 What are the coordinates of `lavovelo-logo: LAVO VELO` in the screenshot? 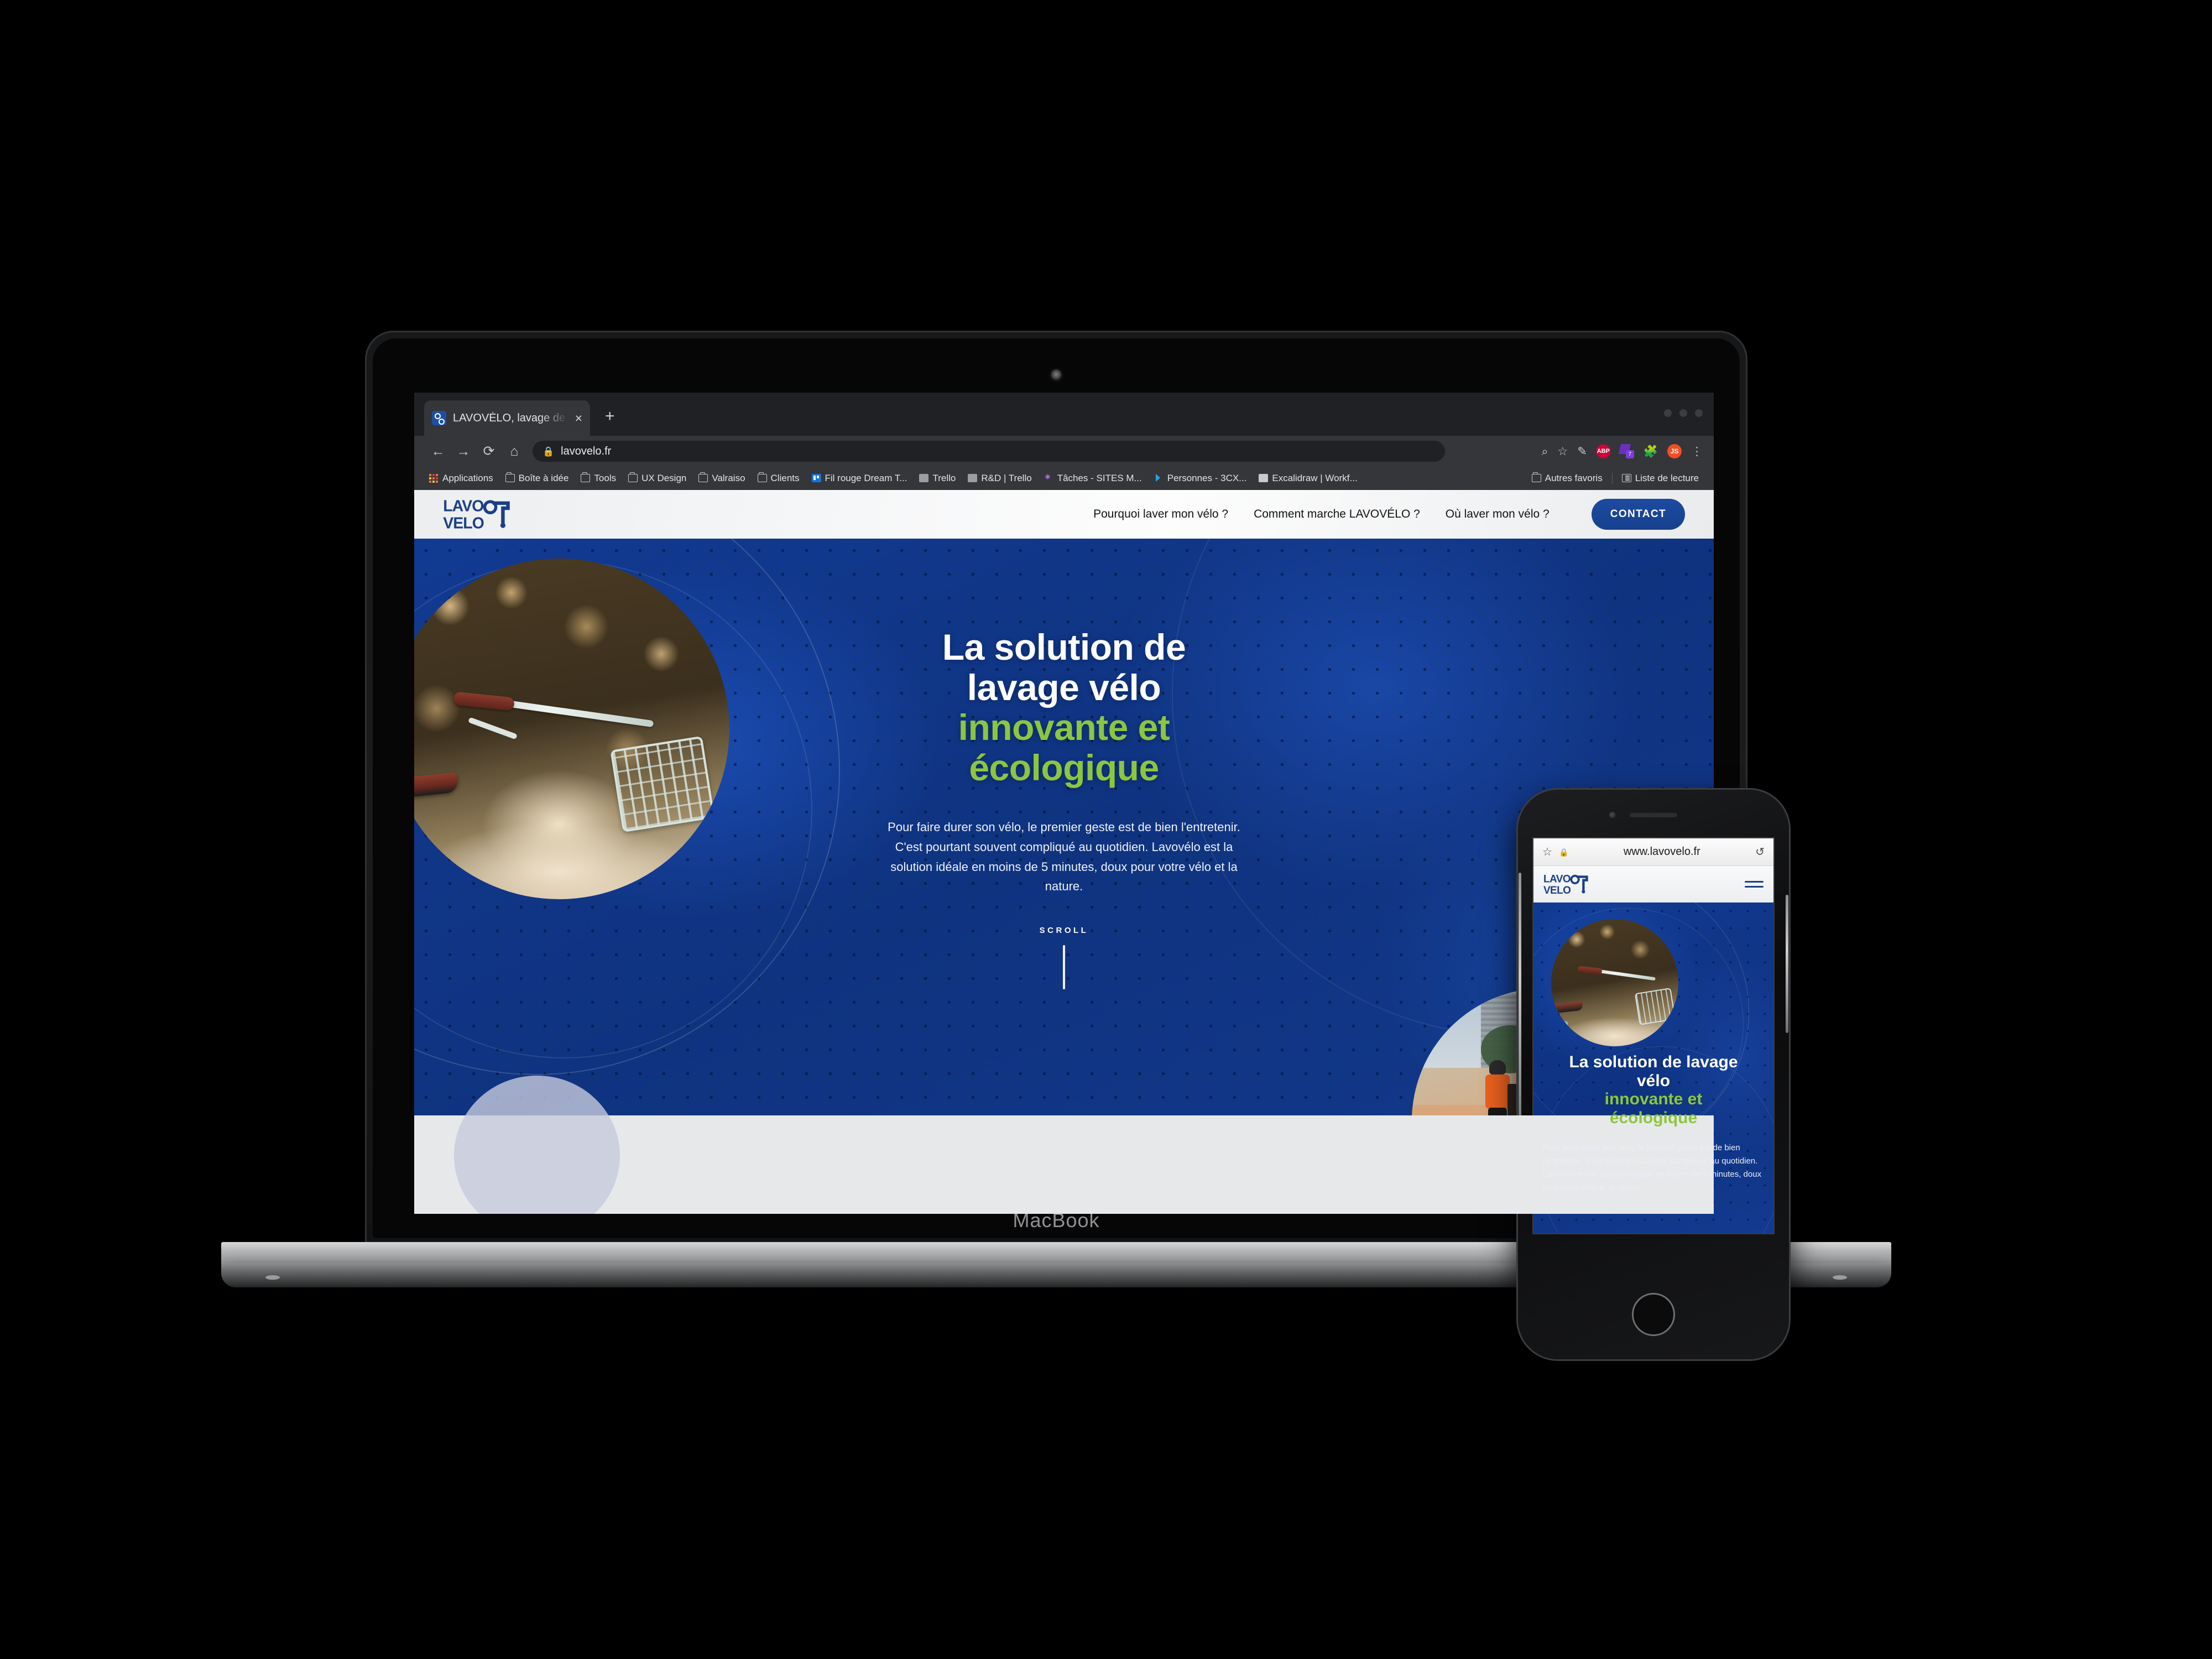 It's located at (481, 514).